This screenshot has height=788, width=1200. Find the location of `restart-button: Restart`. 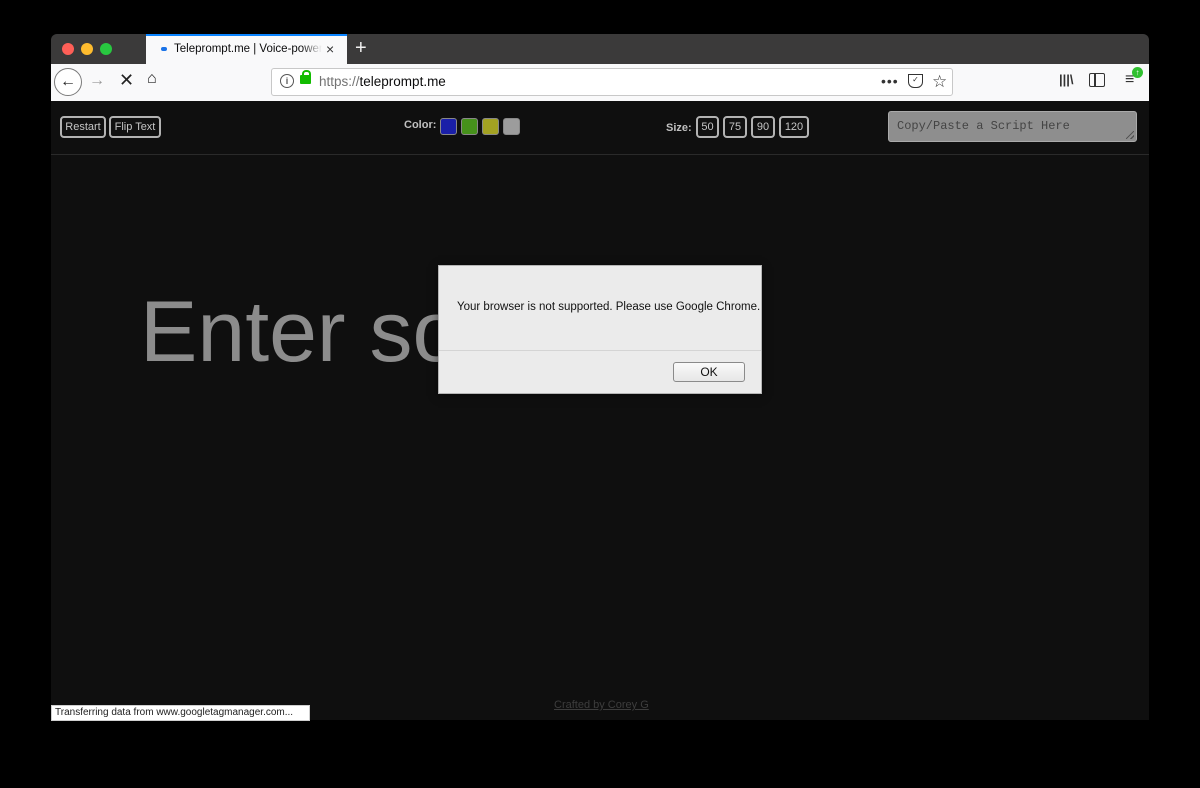

restart-button: Restart is located at coordinates (83, 127).